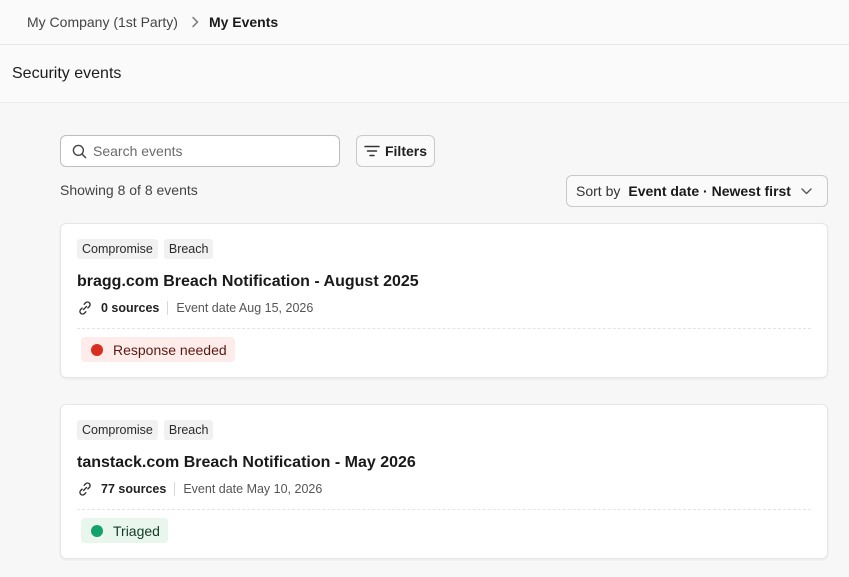 The image size is (849, 577). I want to click on breadcrumb-current: My Events, so click(243, 22).